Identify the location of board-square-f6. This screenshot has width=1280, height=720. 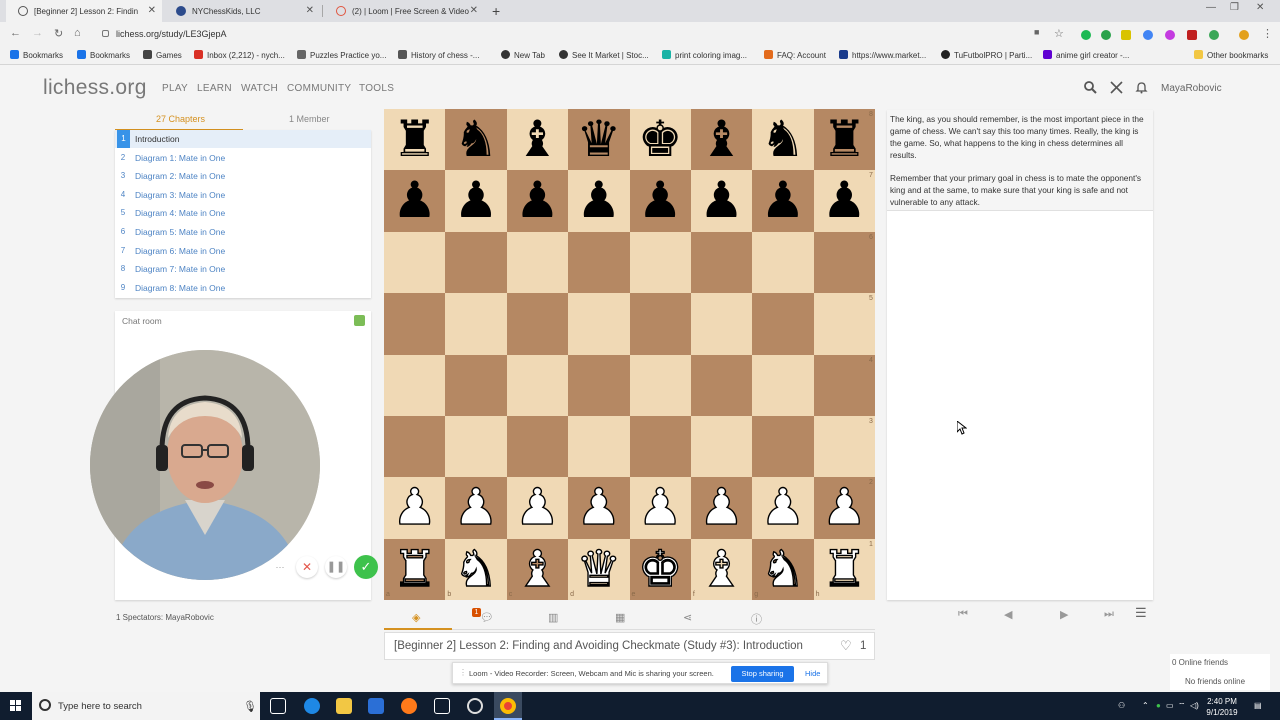
(721, 262).